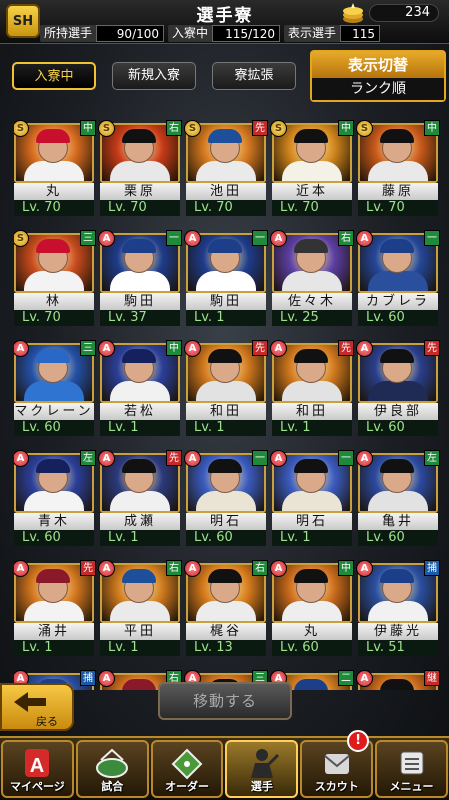  Describe the element at coordinates (312, 33) in the screenshot. I see `displayed-label: 表示選手` at that location.